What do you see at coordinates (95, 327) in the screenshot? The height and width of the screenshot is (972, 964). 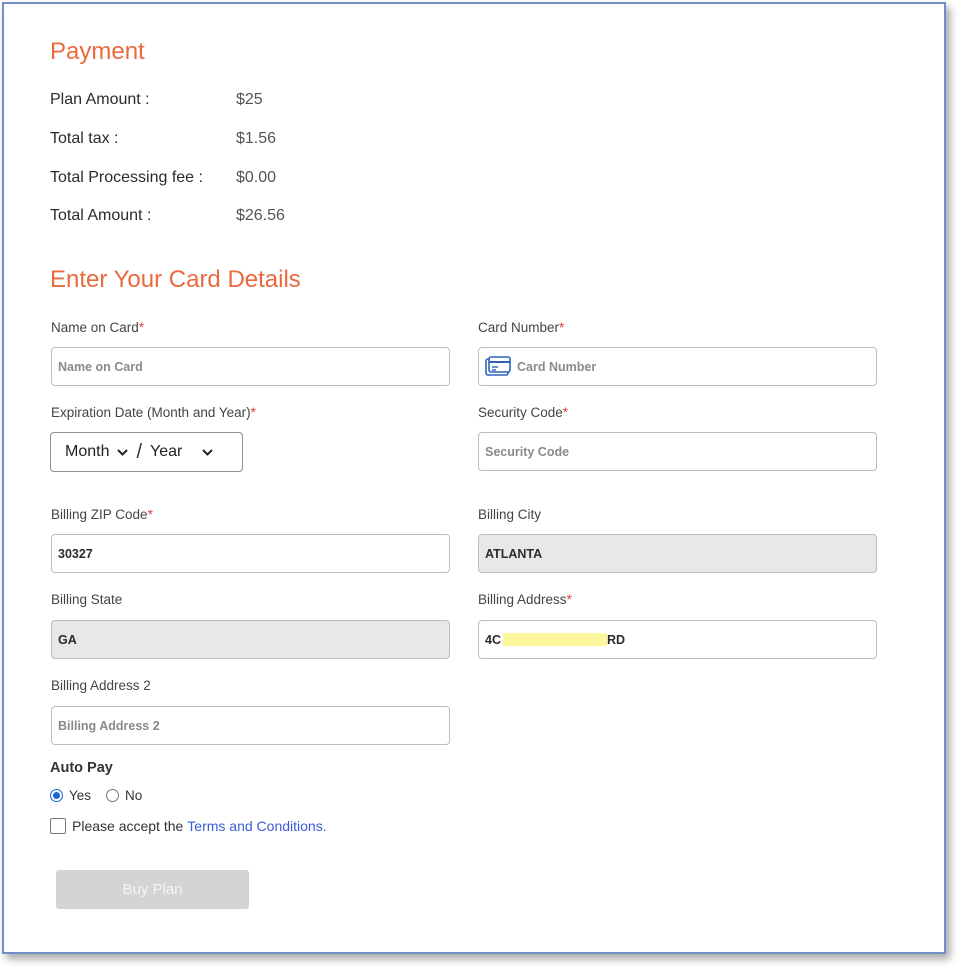 I see `name-on-card-label-text: Name on Card` at bounding box center [95, 327].